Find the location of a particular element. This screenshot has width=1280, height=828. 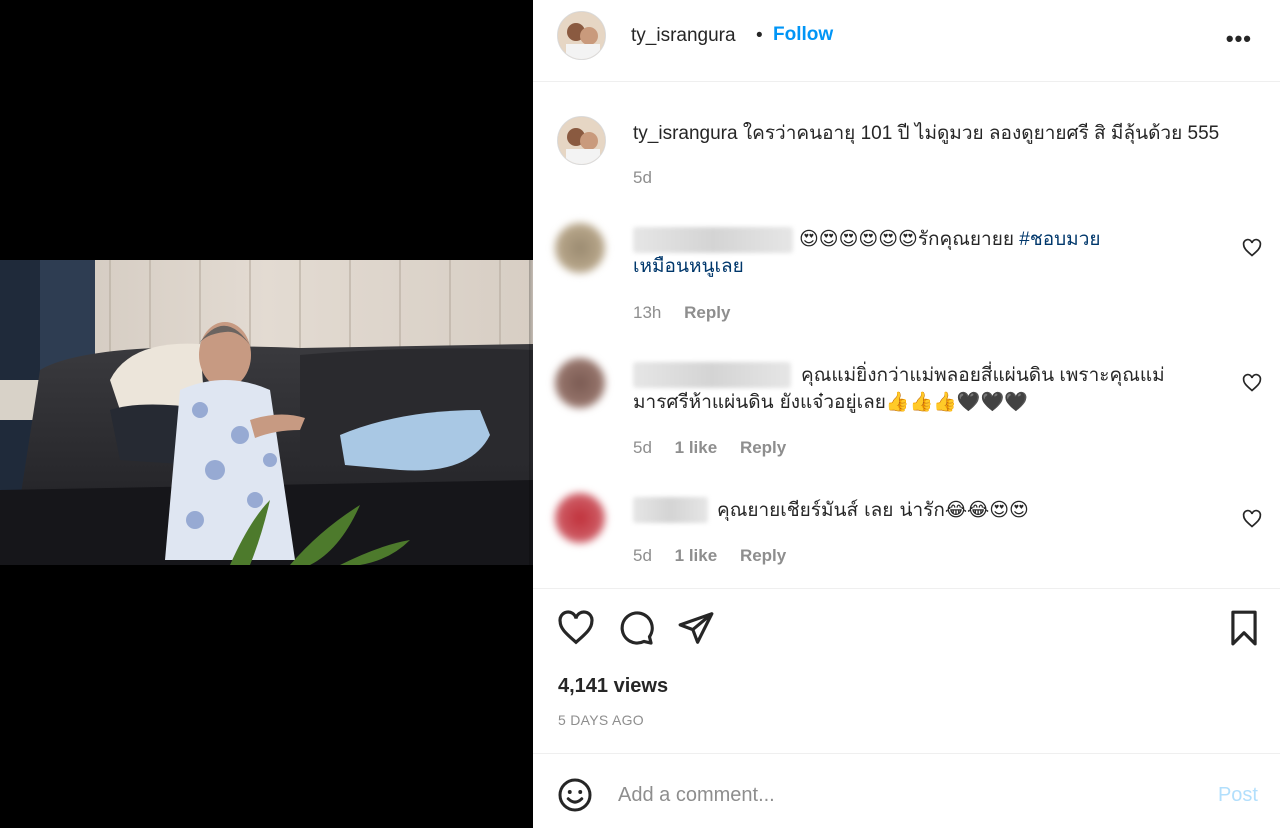

comment-text-line2: มารศรีห้าแผ่นดิน ยังแจ๋วอยู่เลย👍👍👍🖤🖤🖤 is located at coordinates (830, 402).